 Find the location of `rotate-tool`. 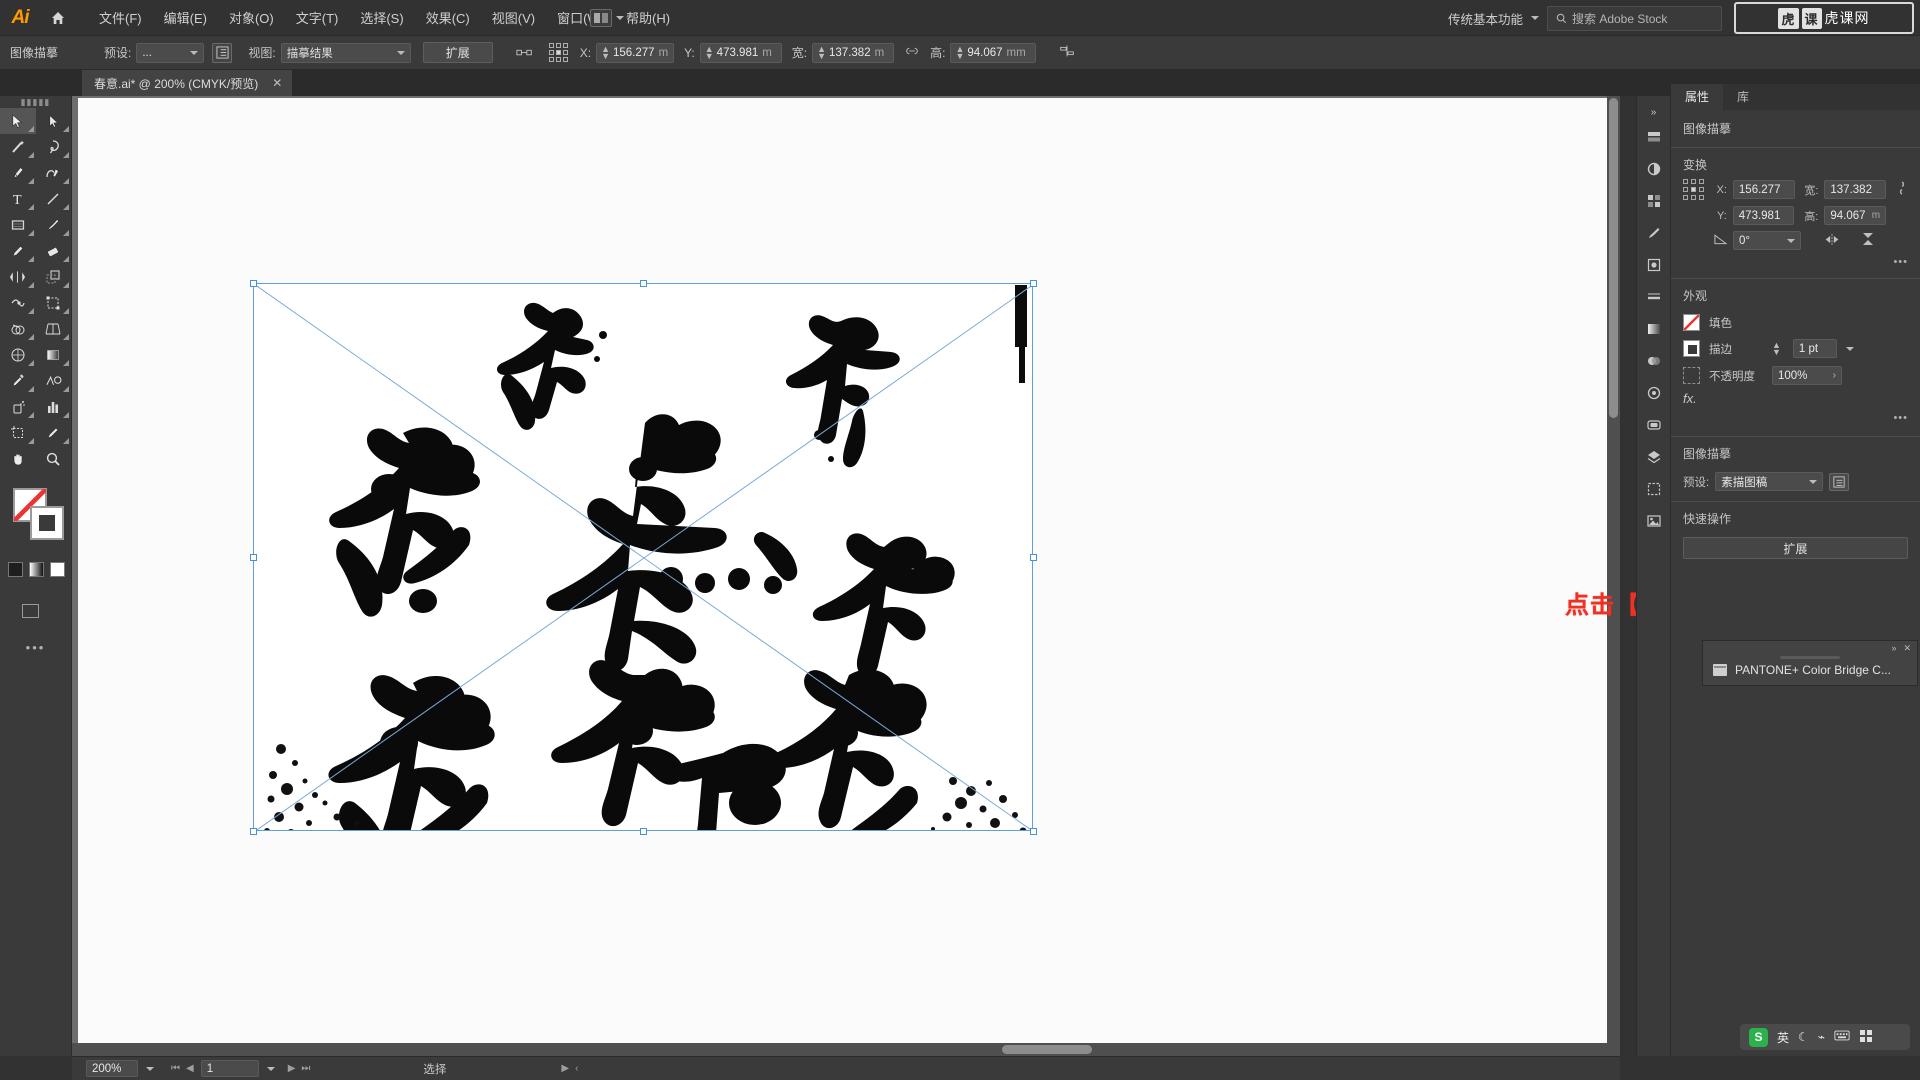

rotate-tool is located at coordinates (18, 277).